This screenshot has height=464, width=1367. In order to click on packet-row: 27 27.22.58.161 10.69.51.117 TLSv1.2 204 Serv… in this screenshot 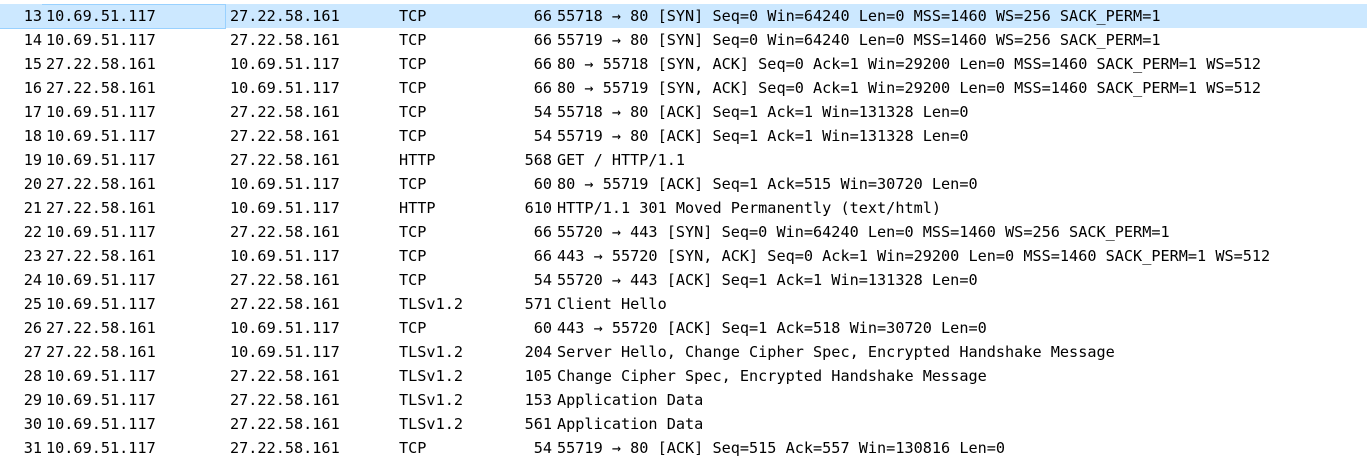, I will do `click(683, 352)`.